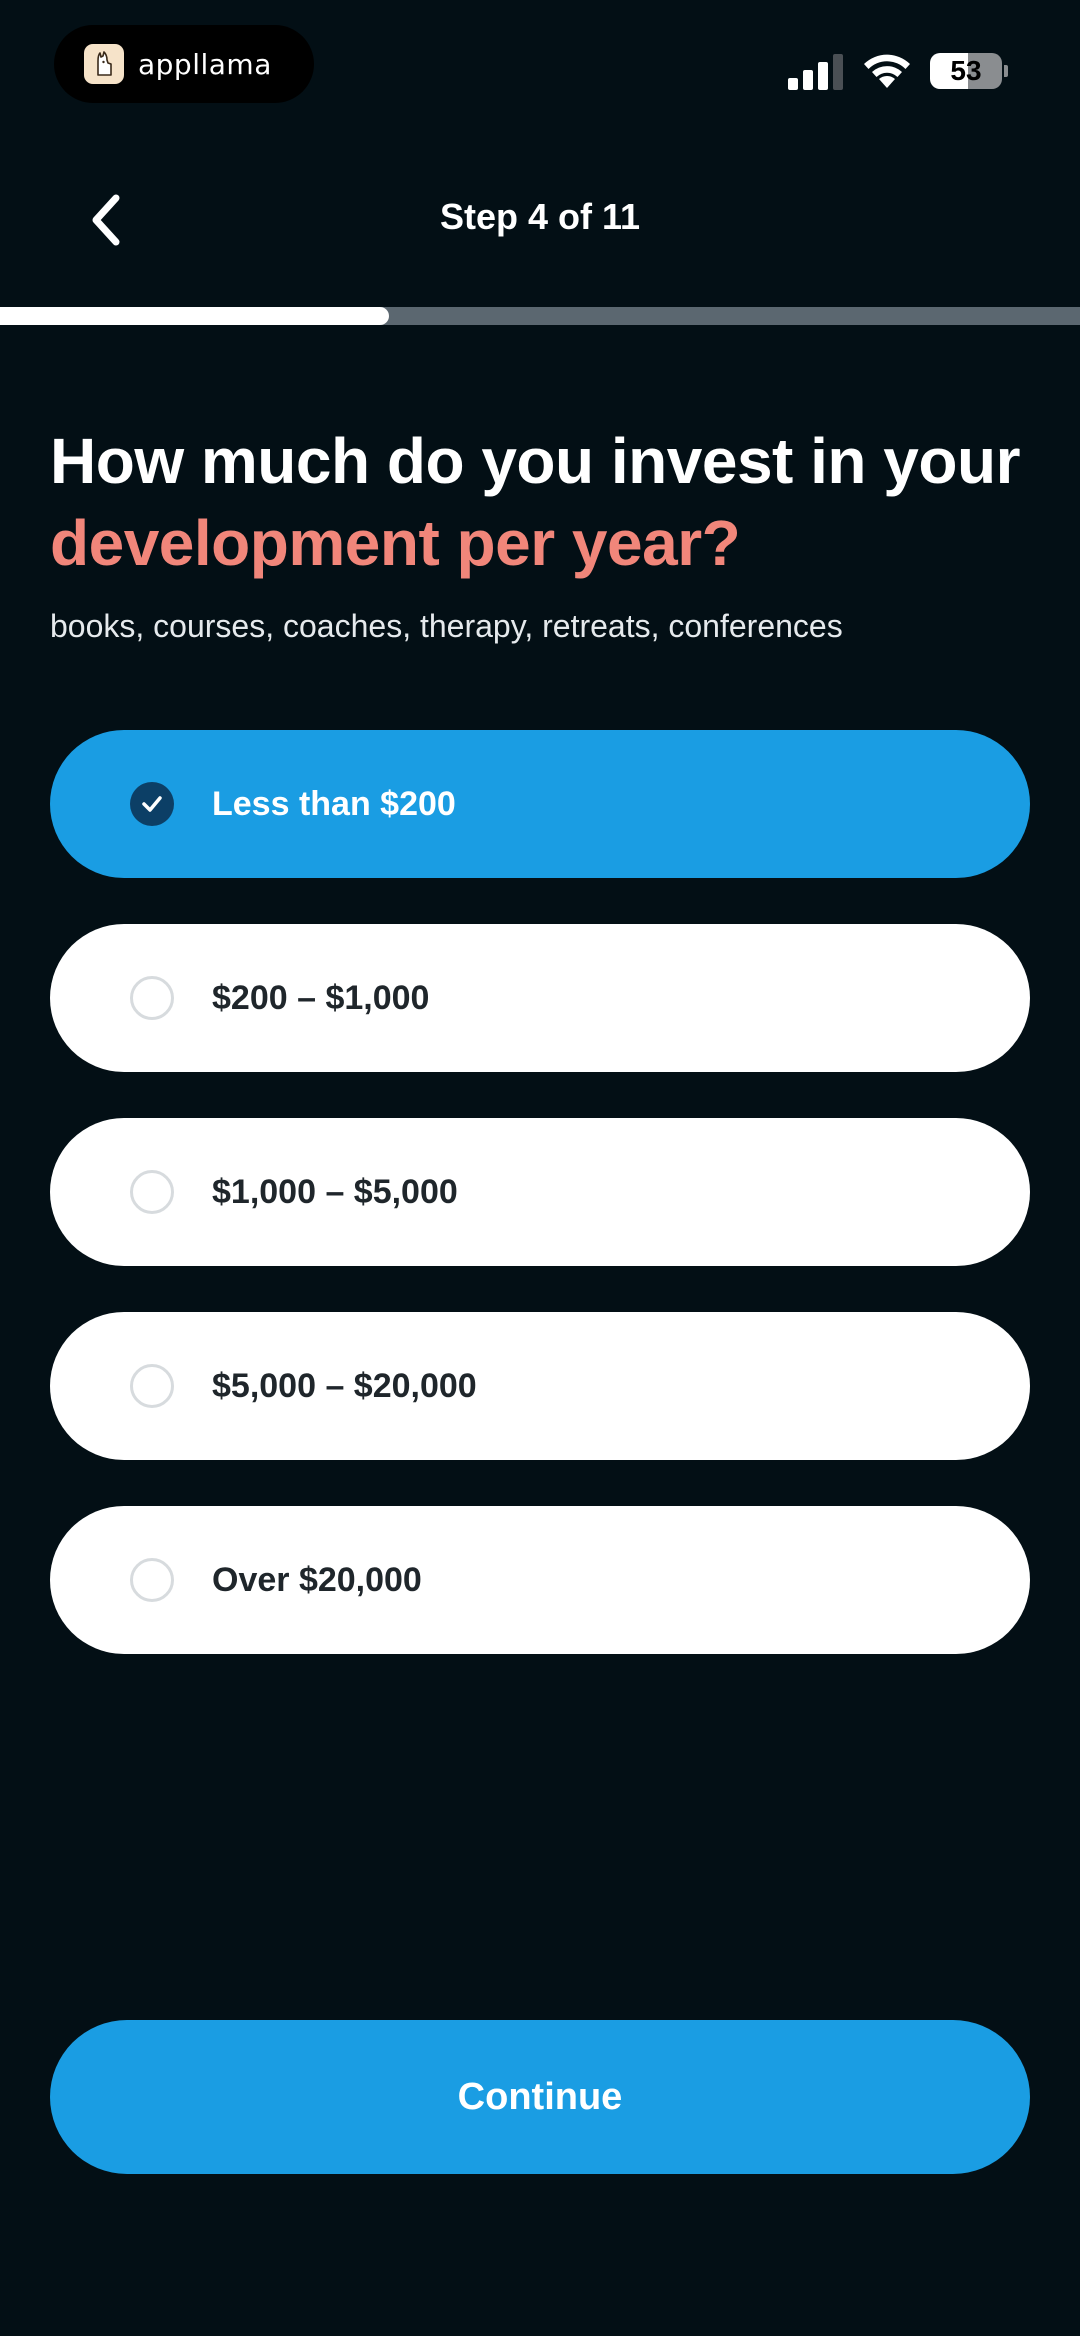  I want to click on battery-level: 53, so click(966, 71).